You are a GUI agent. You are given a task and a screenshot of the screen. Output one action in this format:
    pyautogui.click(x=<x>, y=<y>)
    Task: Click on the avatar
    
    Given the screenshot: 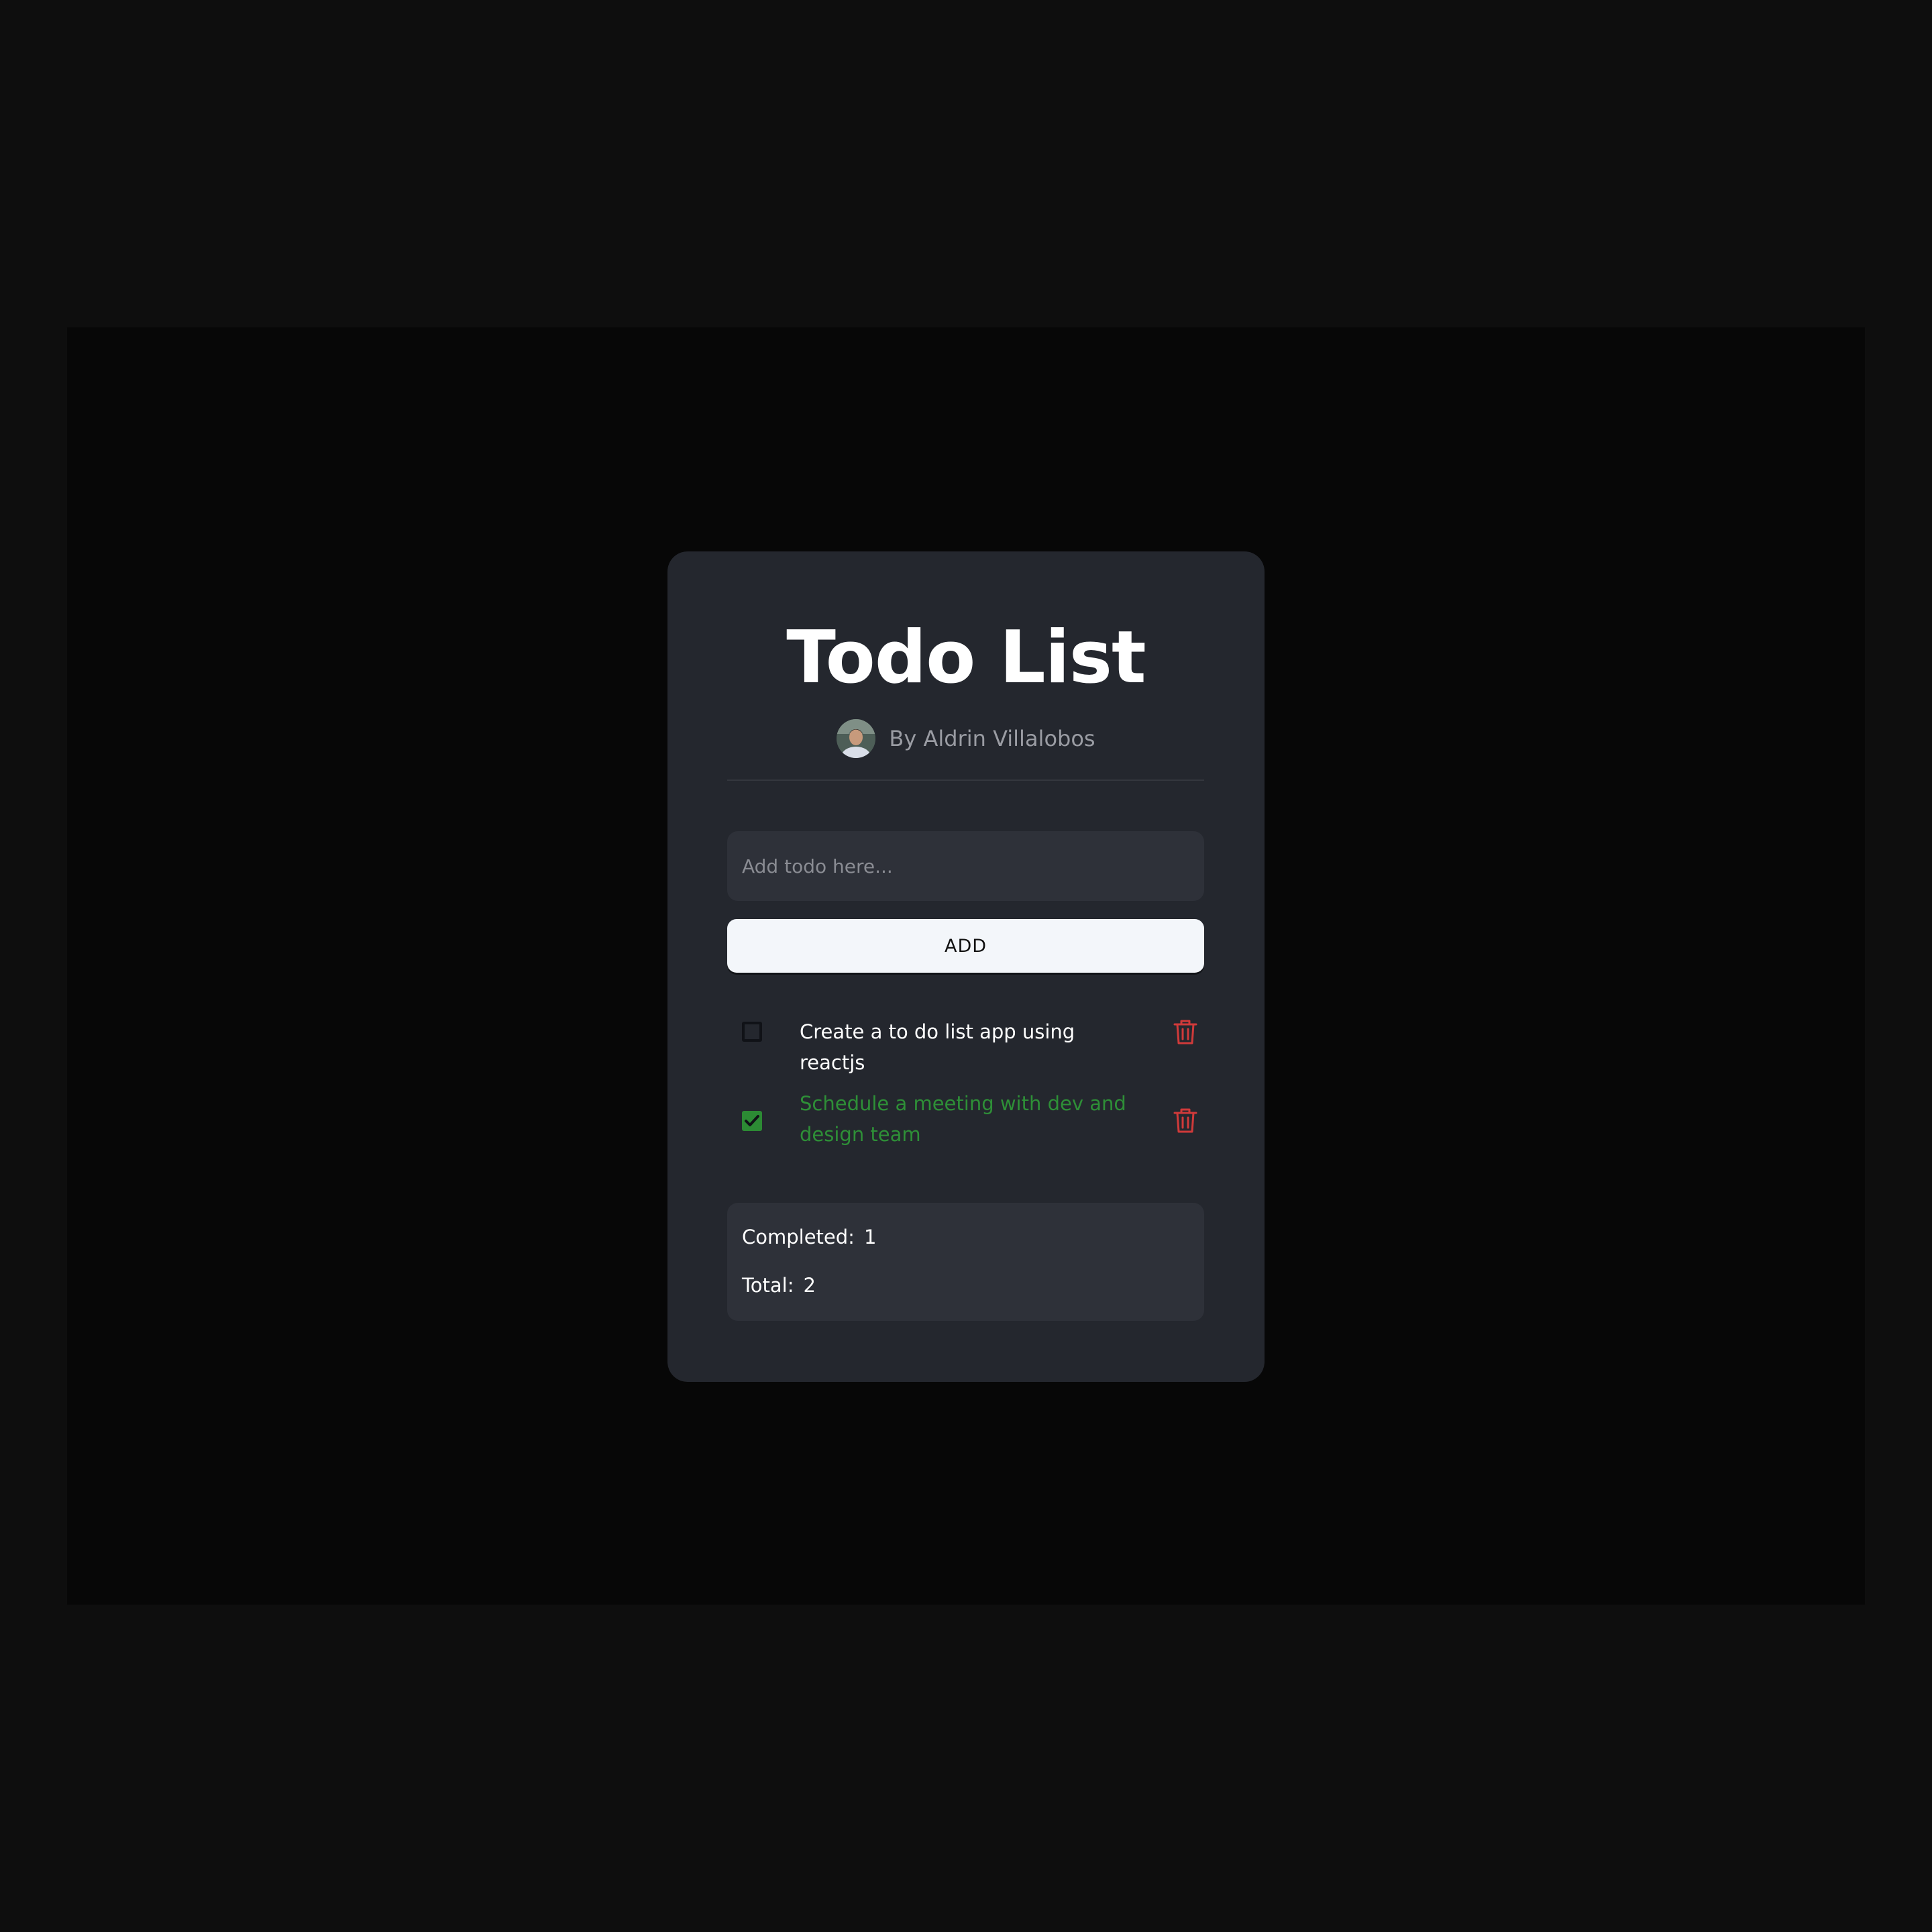 What is the action you would take?
    pyautogui.click(x=856, y=738)
    